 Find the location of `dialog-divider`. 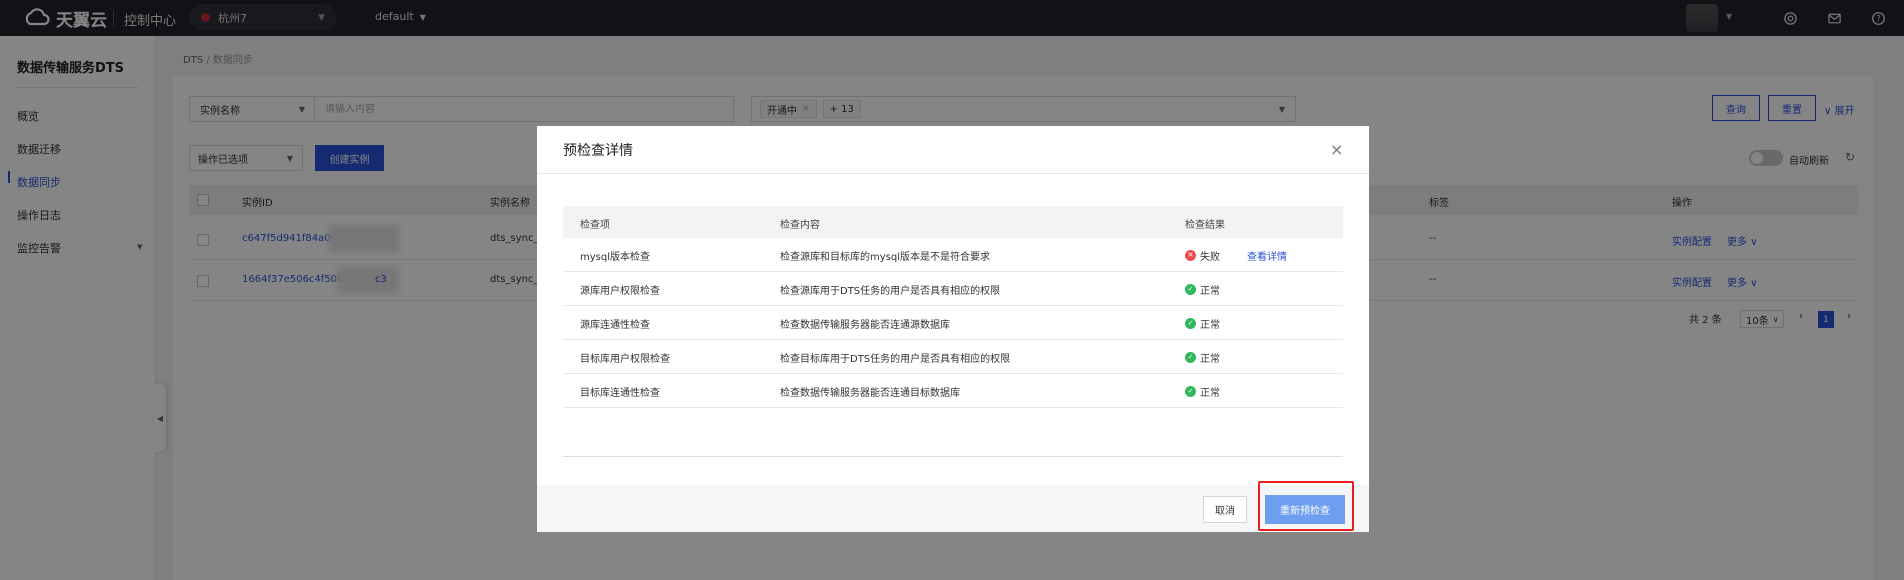

dialog-divider is located at coordinates (953, 173).